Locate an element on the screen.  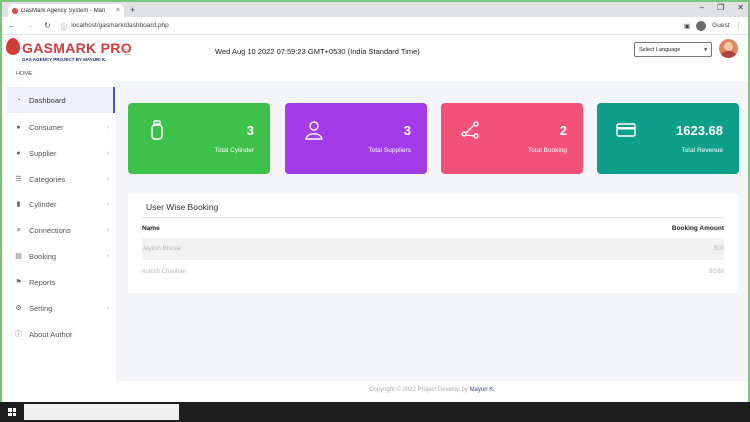
windows-start-icon is located at coordinates (12, 412).